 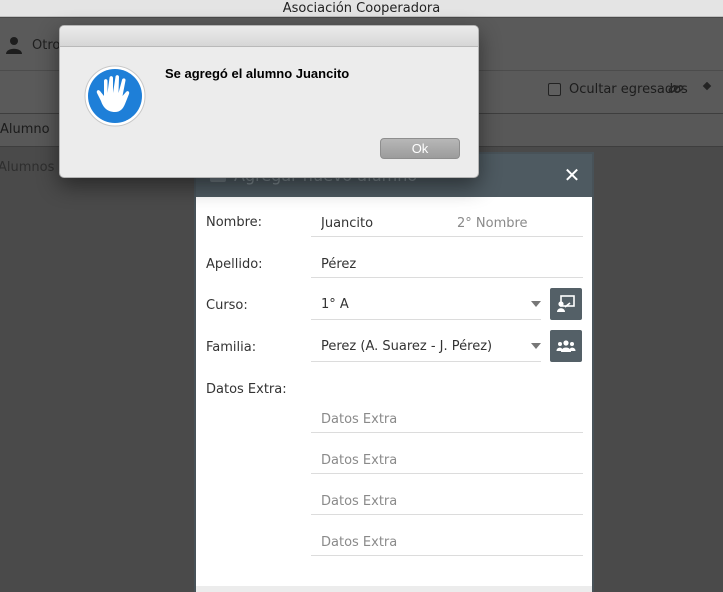 What do you see at coordinates (231, 347) in the screenshot?
I see `familia-label: Familia:` at bounding box center [231, 347].